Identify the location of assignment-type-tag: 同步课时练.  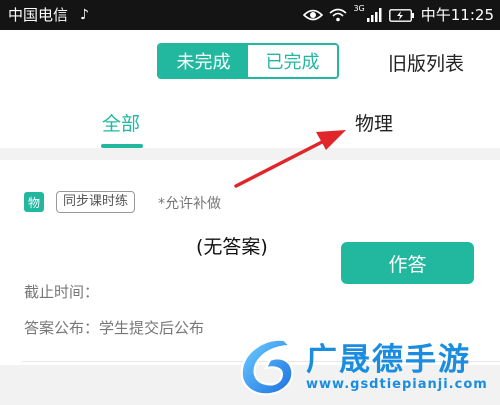
(96, 202).